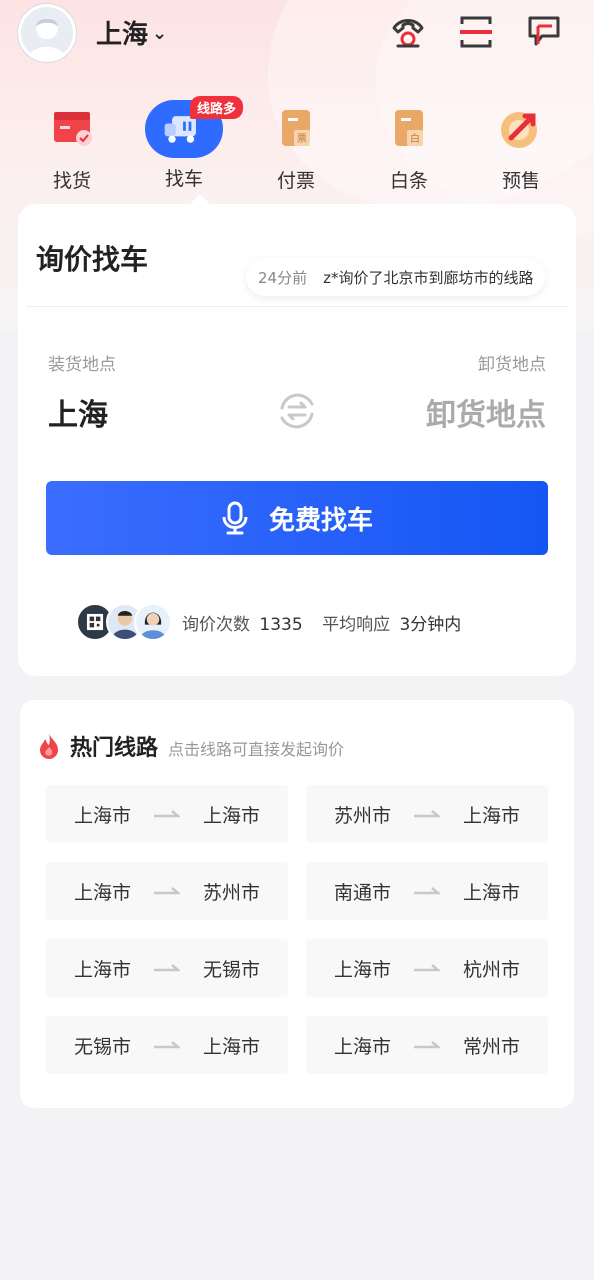 This screenshot has width=594, height=1280. I want to click on nav-label: 找车, so click(183, 179).